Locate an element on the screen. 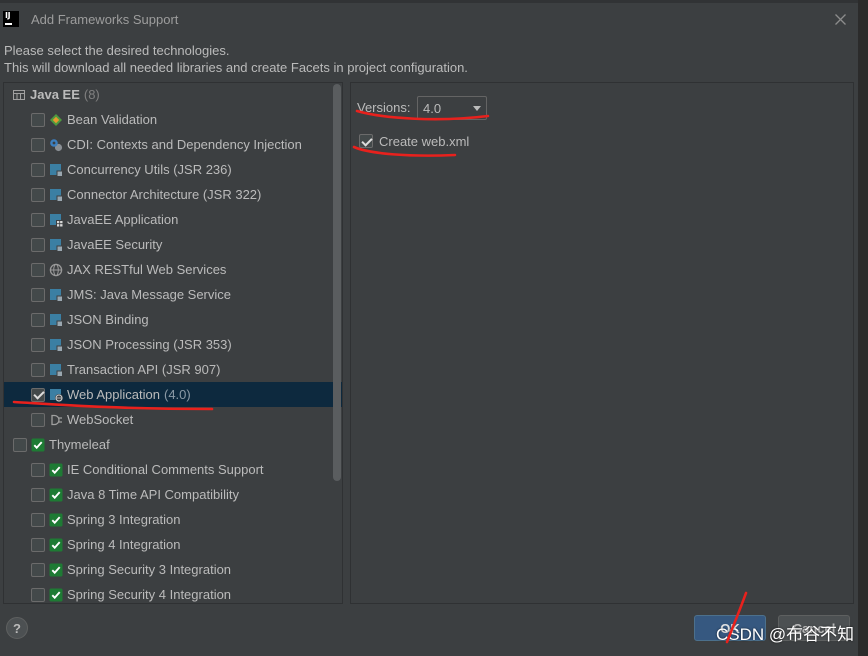 The image size is (868, 656). tree-item-bean-validation: Bean Validation is located at coordinates (173, 119).